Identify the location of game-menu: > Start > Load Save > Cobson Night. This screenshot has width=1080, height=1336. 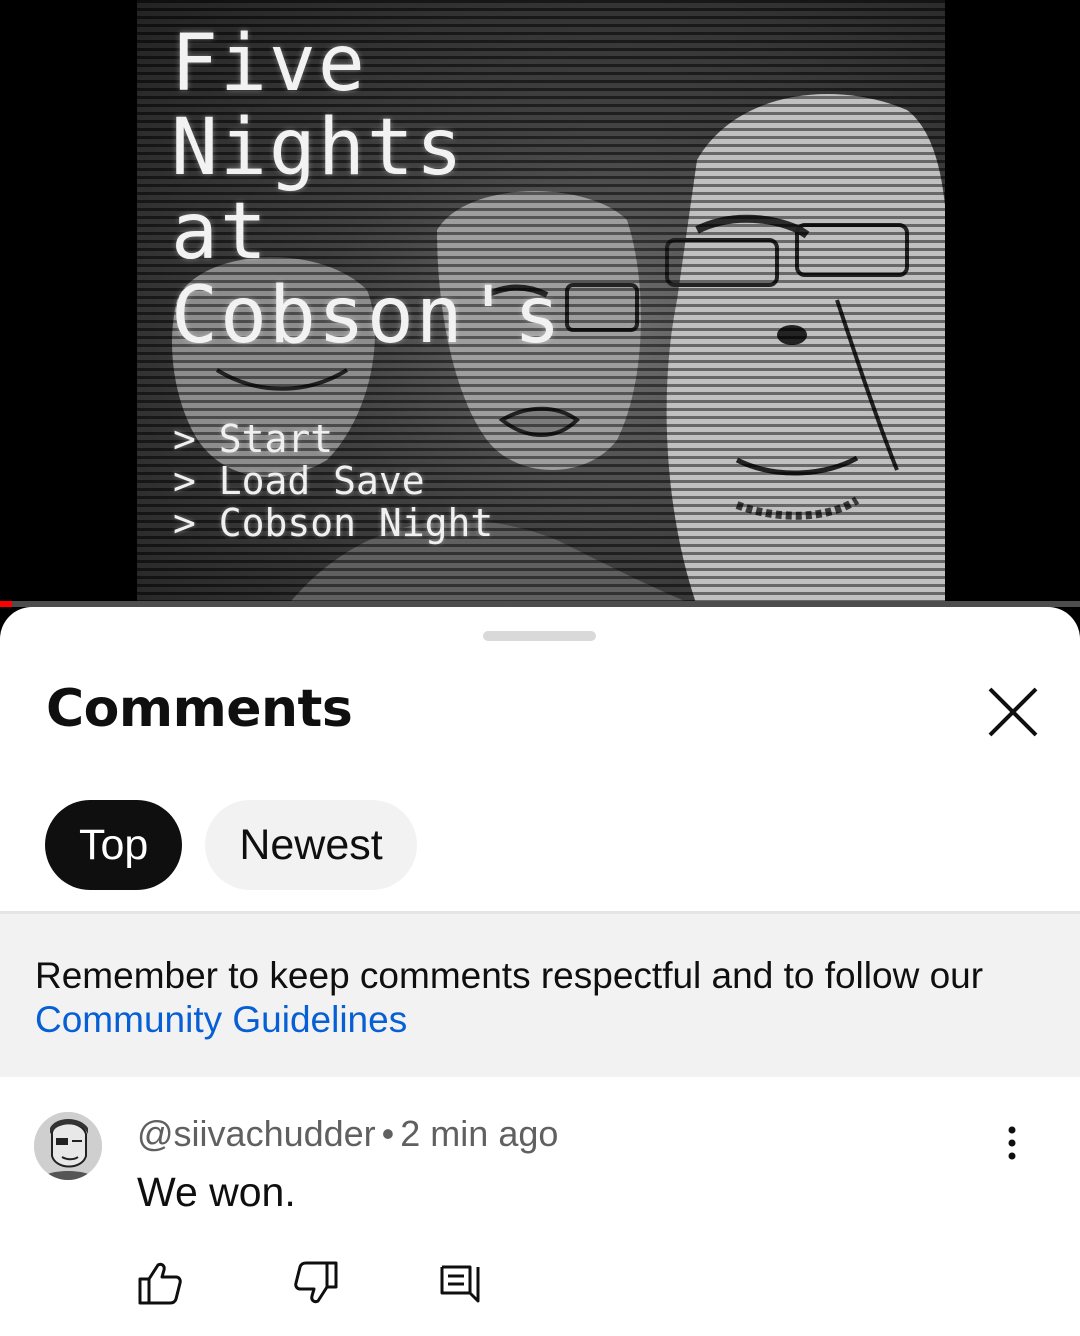
(333, 481).